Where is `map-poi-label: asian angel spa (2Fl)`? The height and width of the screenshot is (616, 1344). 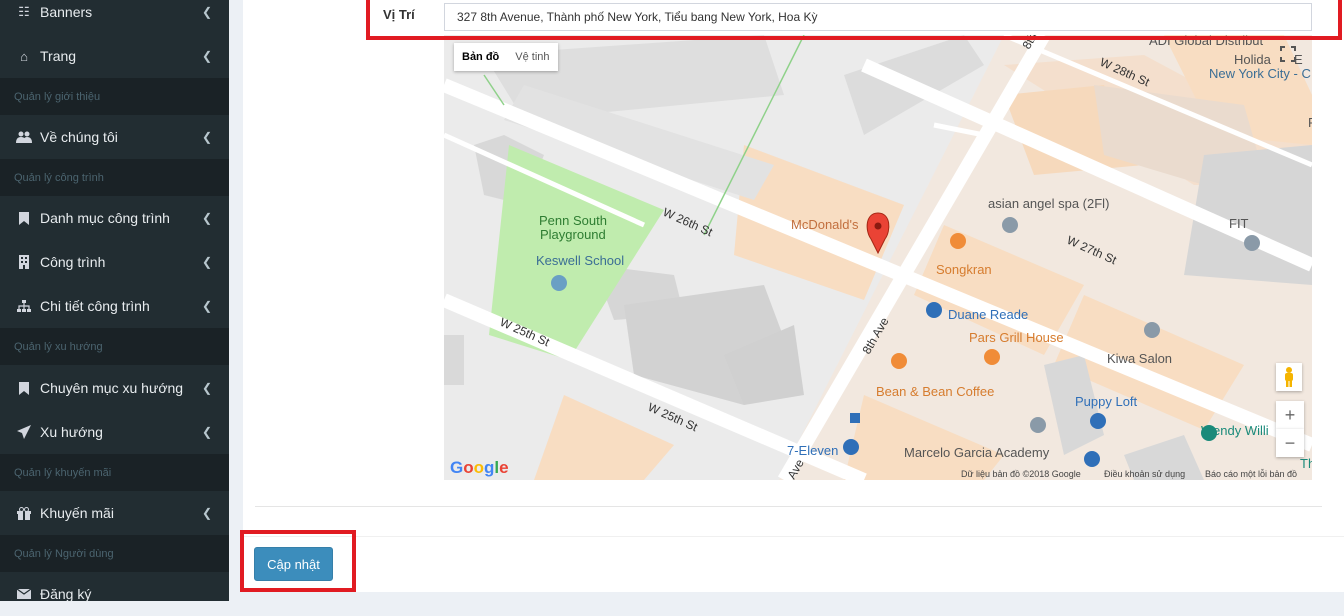 map-poi-label: asian angel spa (2Fl) is located at coordinates (1048, 203).